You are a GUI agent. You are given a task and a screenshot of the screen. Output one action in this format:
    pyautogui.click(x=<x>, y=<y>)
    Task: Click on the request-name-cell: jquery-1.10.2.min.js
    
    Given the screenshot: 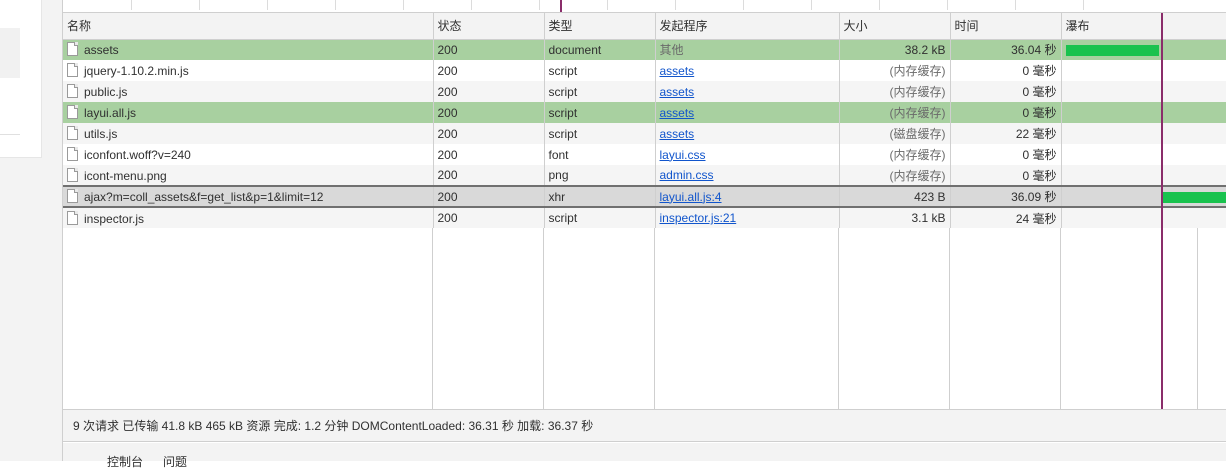 What is the action you would take?
    pyautogui.click(x=248, y=70)
    